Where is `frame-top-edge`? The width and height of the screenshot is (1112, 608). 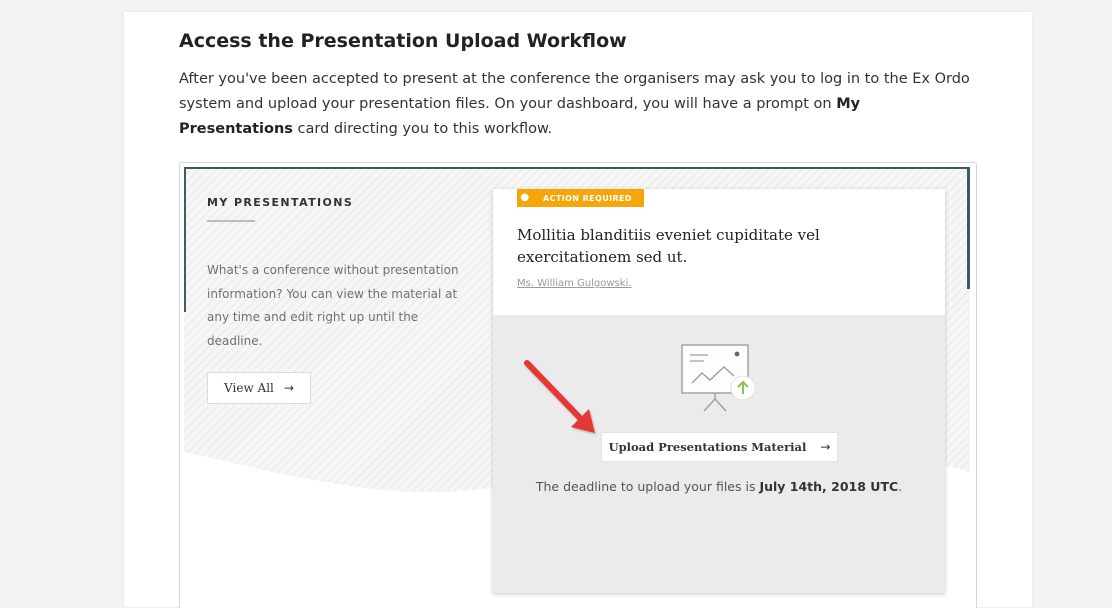
frame-top-edge is located at coordinates (577, 168).